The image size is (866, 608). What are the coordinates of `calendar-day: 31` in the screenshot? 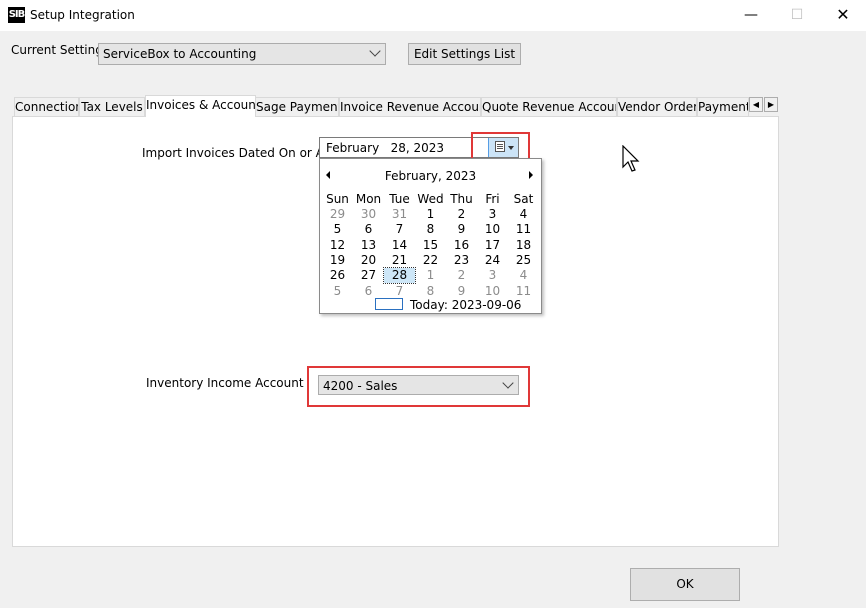 It's located at (399, 214).